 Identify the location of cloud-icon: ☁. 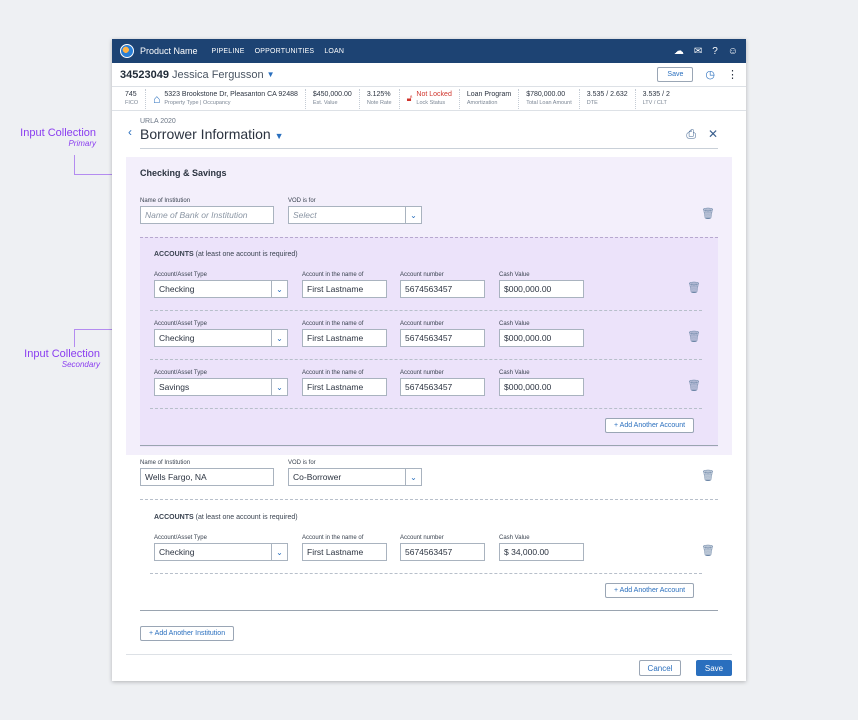
(679, 51).